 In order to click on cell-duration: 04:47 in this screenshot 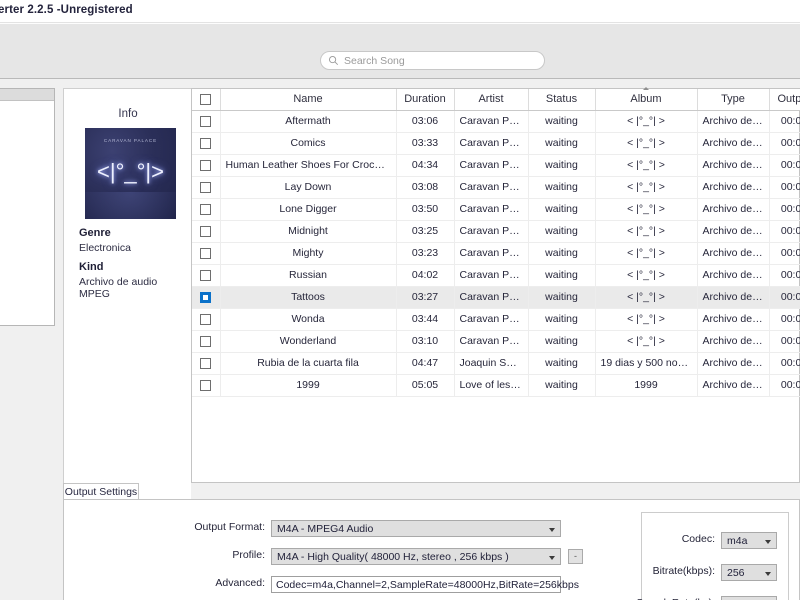, I will do `click(425, 363)`.